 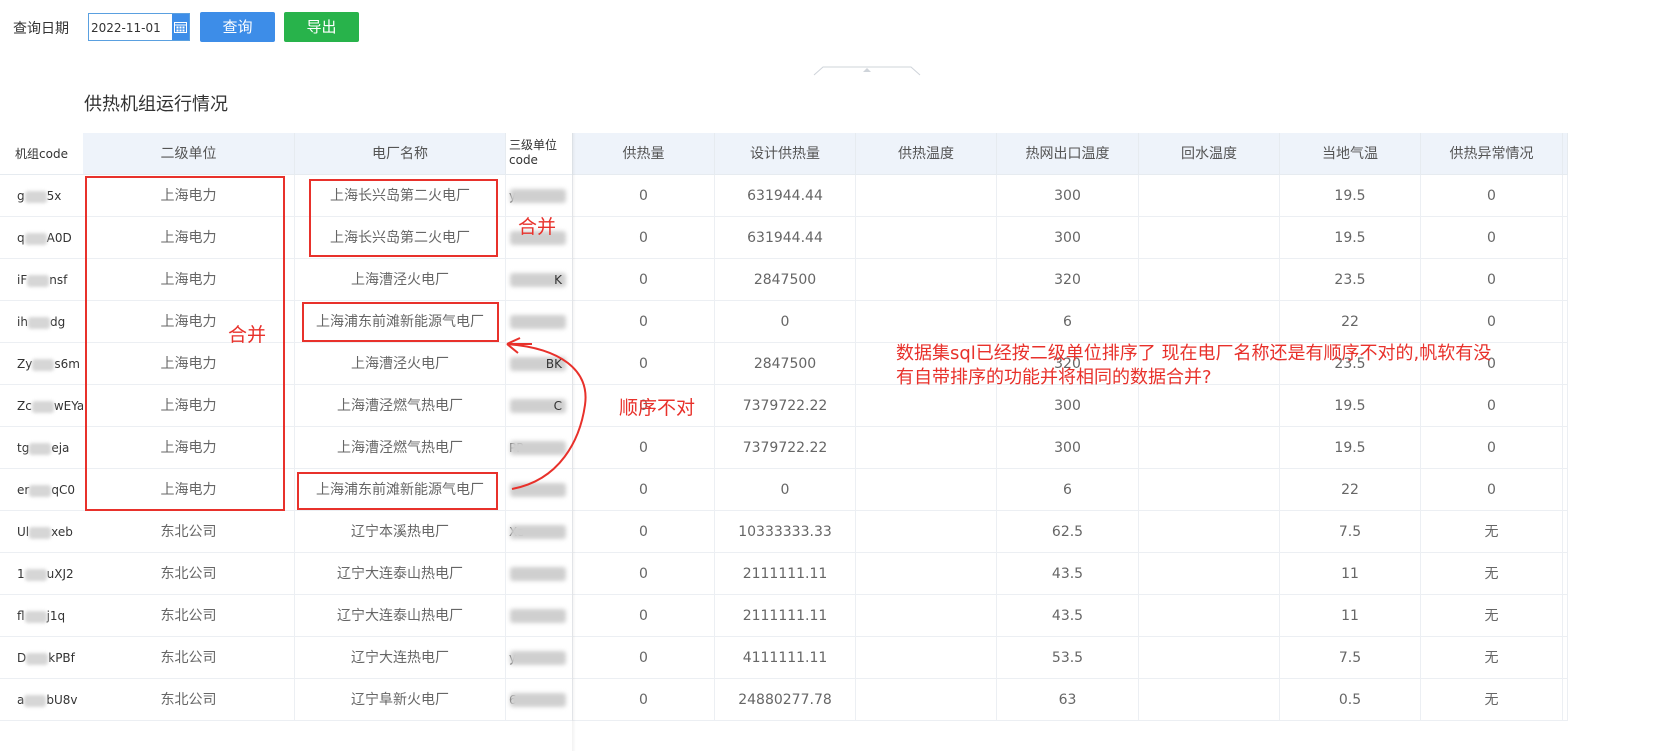 What do you see at coordinates (1194, 353) in the screenshot?
I see `question-comment-line-1: 数据集sql已经按二级单位排序了 现在电厂名称还是有顺序不对的,帆软有没` at bounding box center [1194, 353].